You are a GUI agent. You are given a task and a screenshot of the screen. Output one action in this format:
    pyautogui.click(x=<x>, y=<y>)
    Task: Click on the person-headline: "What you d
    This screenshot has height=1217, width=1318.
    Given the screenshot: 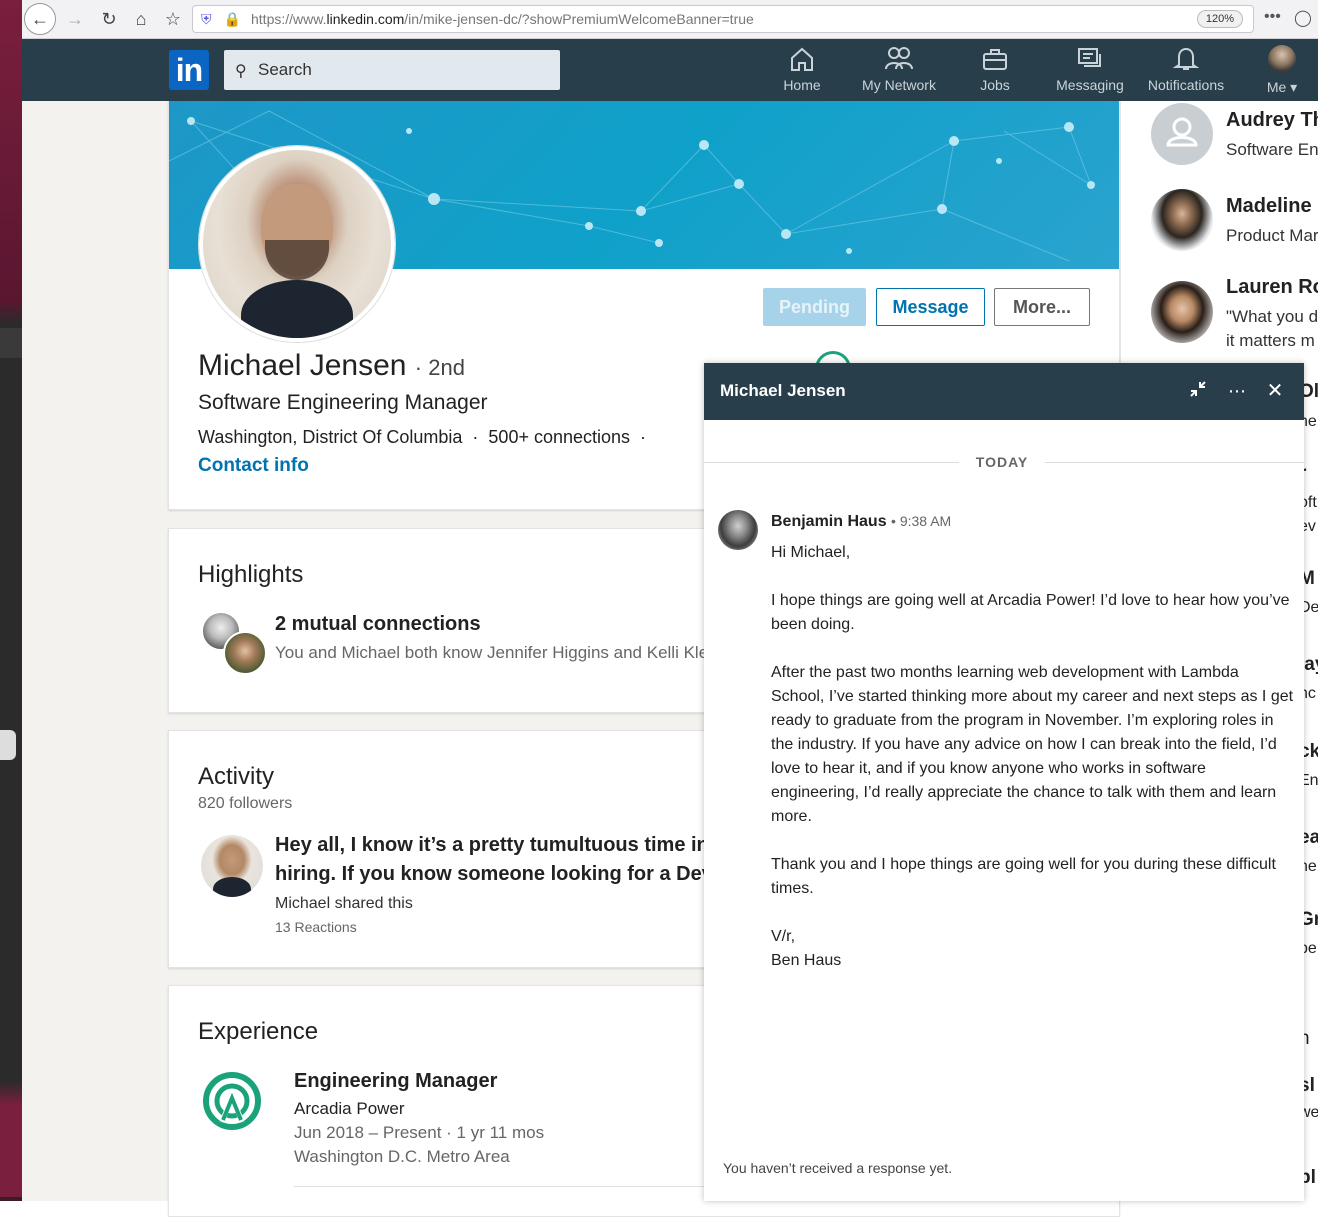 What is the action you would take?
    pyautogui.click(x=1272, y=316)
    